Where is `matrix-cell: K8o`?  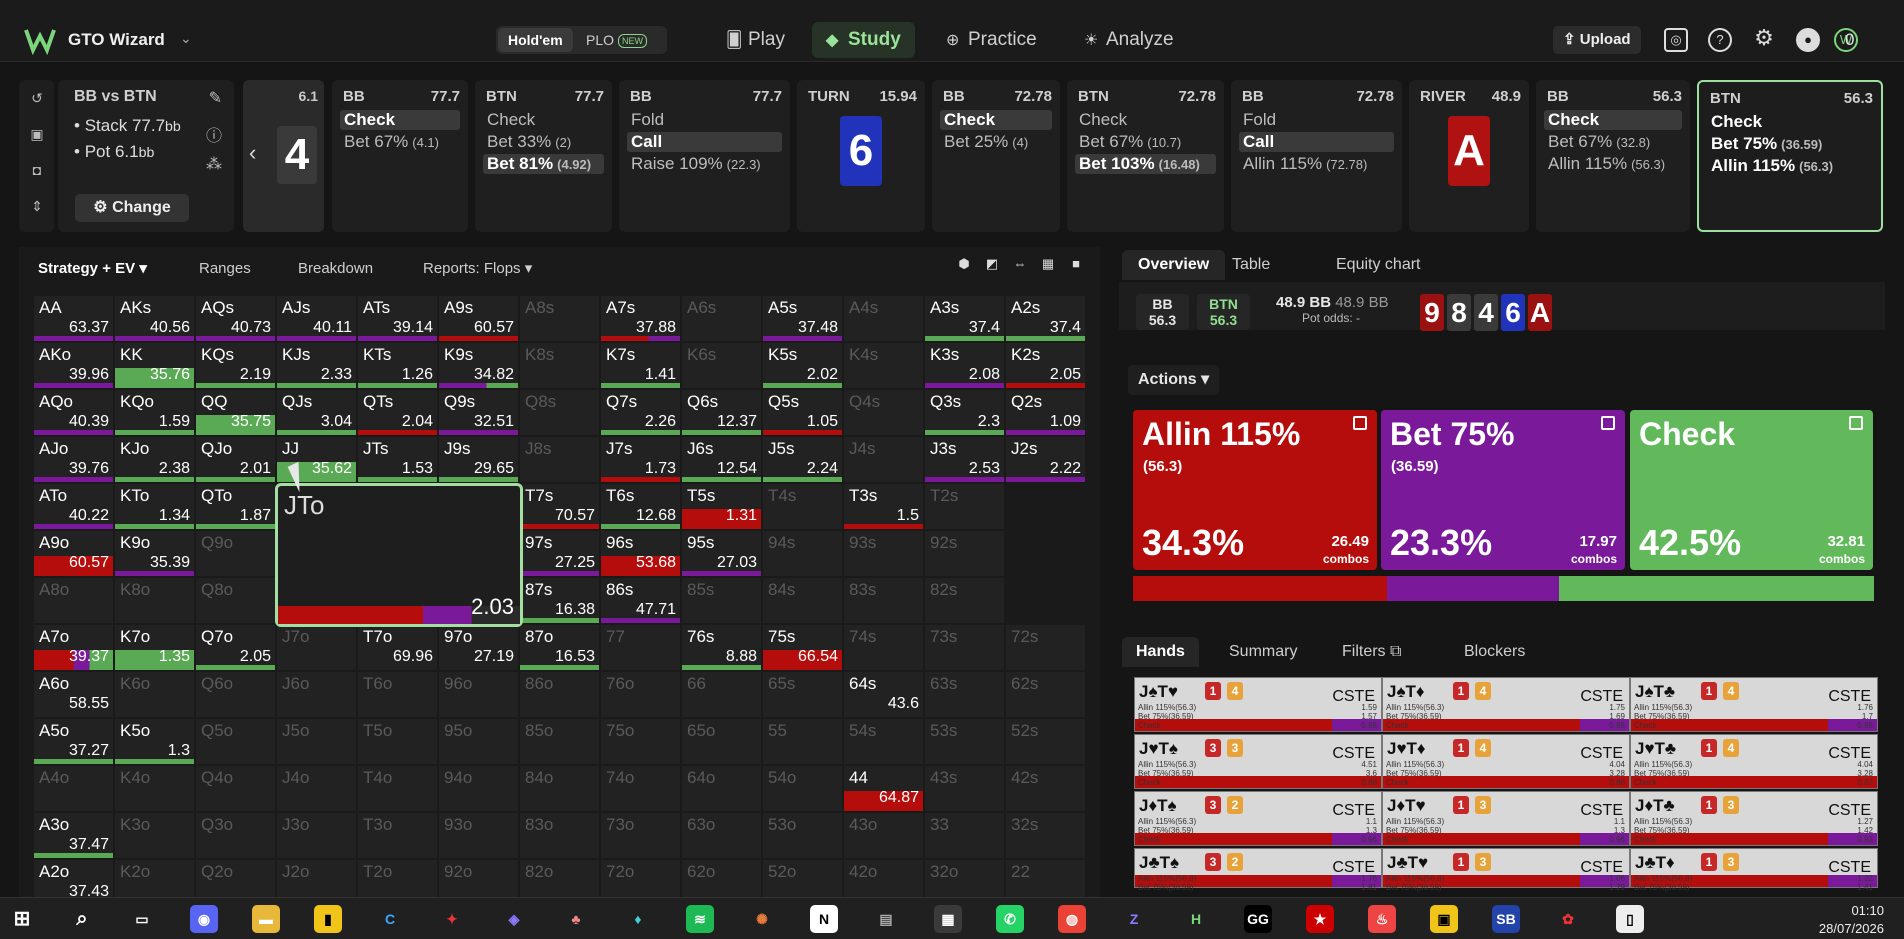
matrix-cell: K8o is located at coordinates (154, 600).